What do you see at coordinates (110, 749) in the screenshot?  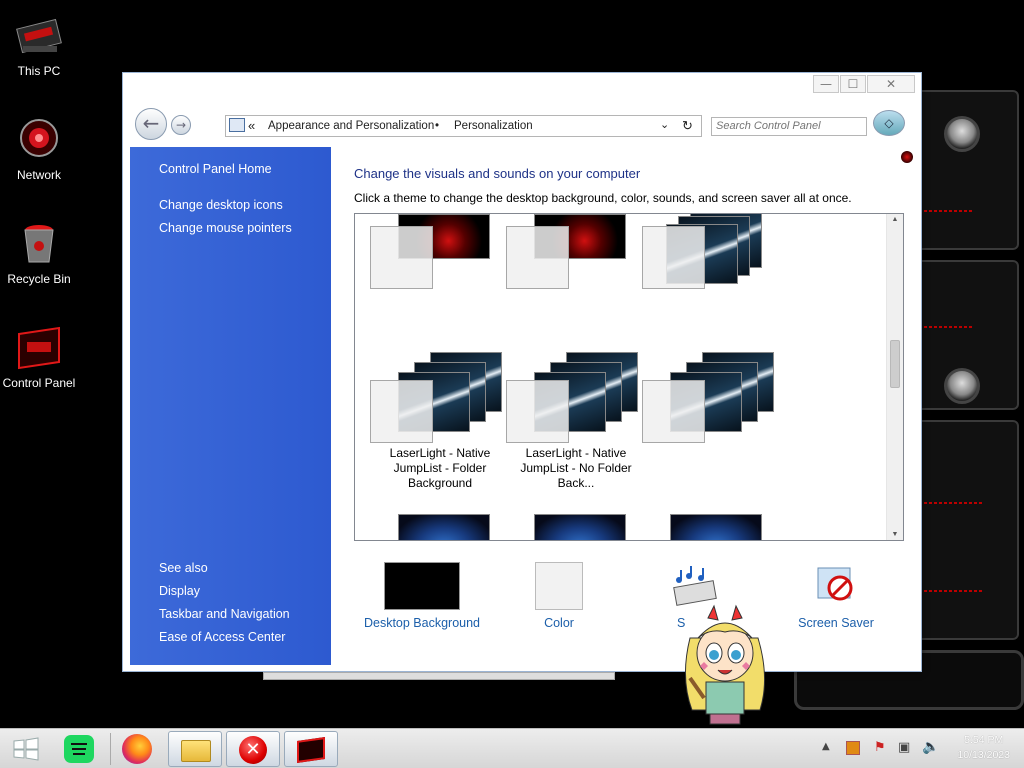 I see `taskbar-separator` at bounding box center [110, 749].